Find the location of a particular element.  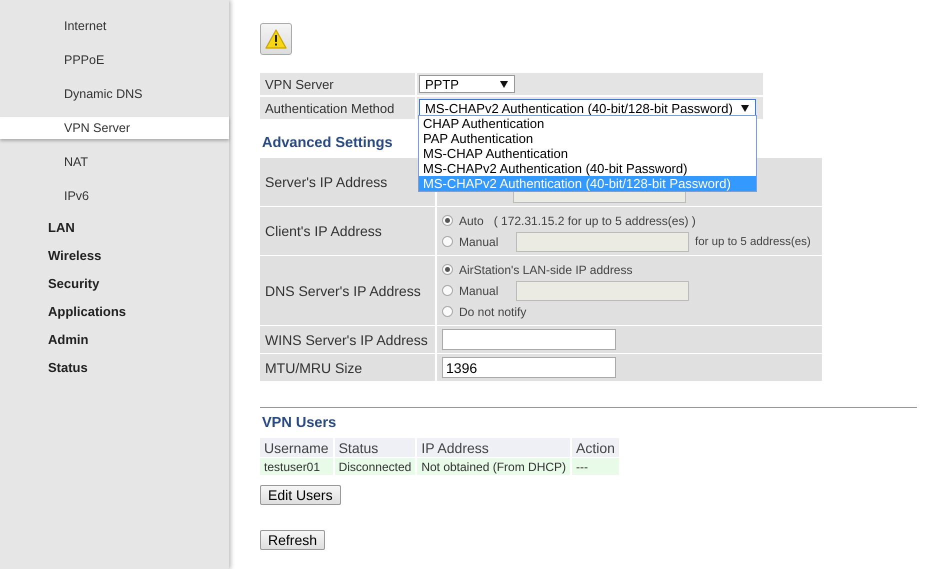

sidebar-item: Wireless is located at coordinates (75, 255).